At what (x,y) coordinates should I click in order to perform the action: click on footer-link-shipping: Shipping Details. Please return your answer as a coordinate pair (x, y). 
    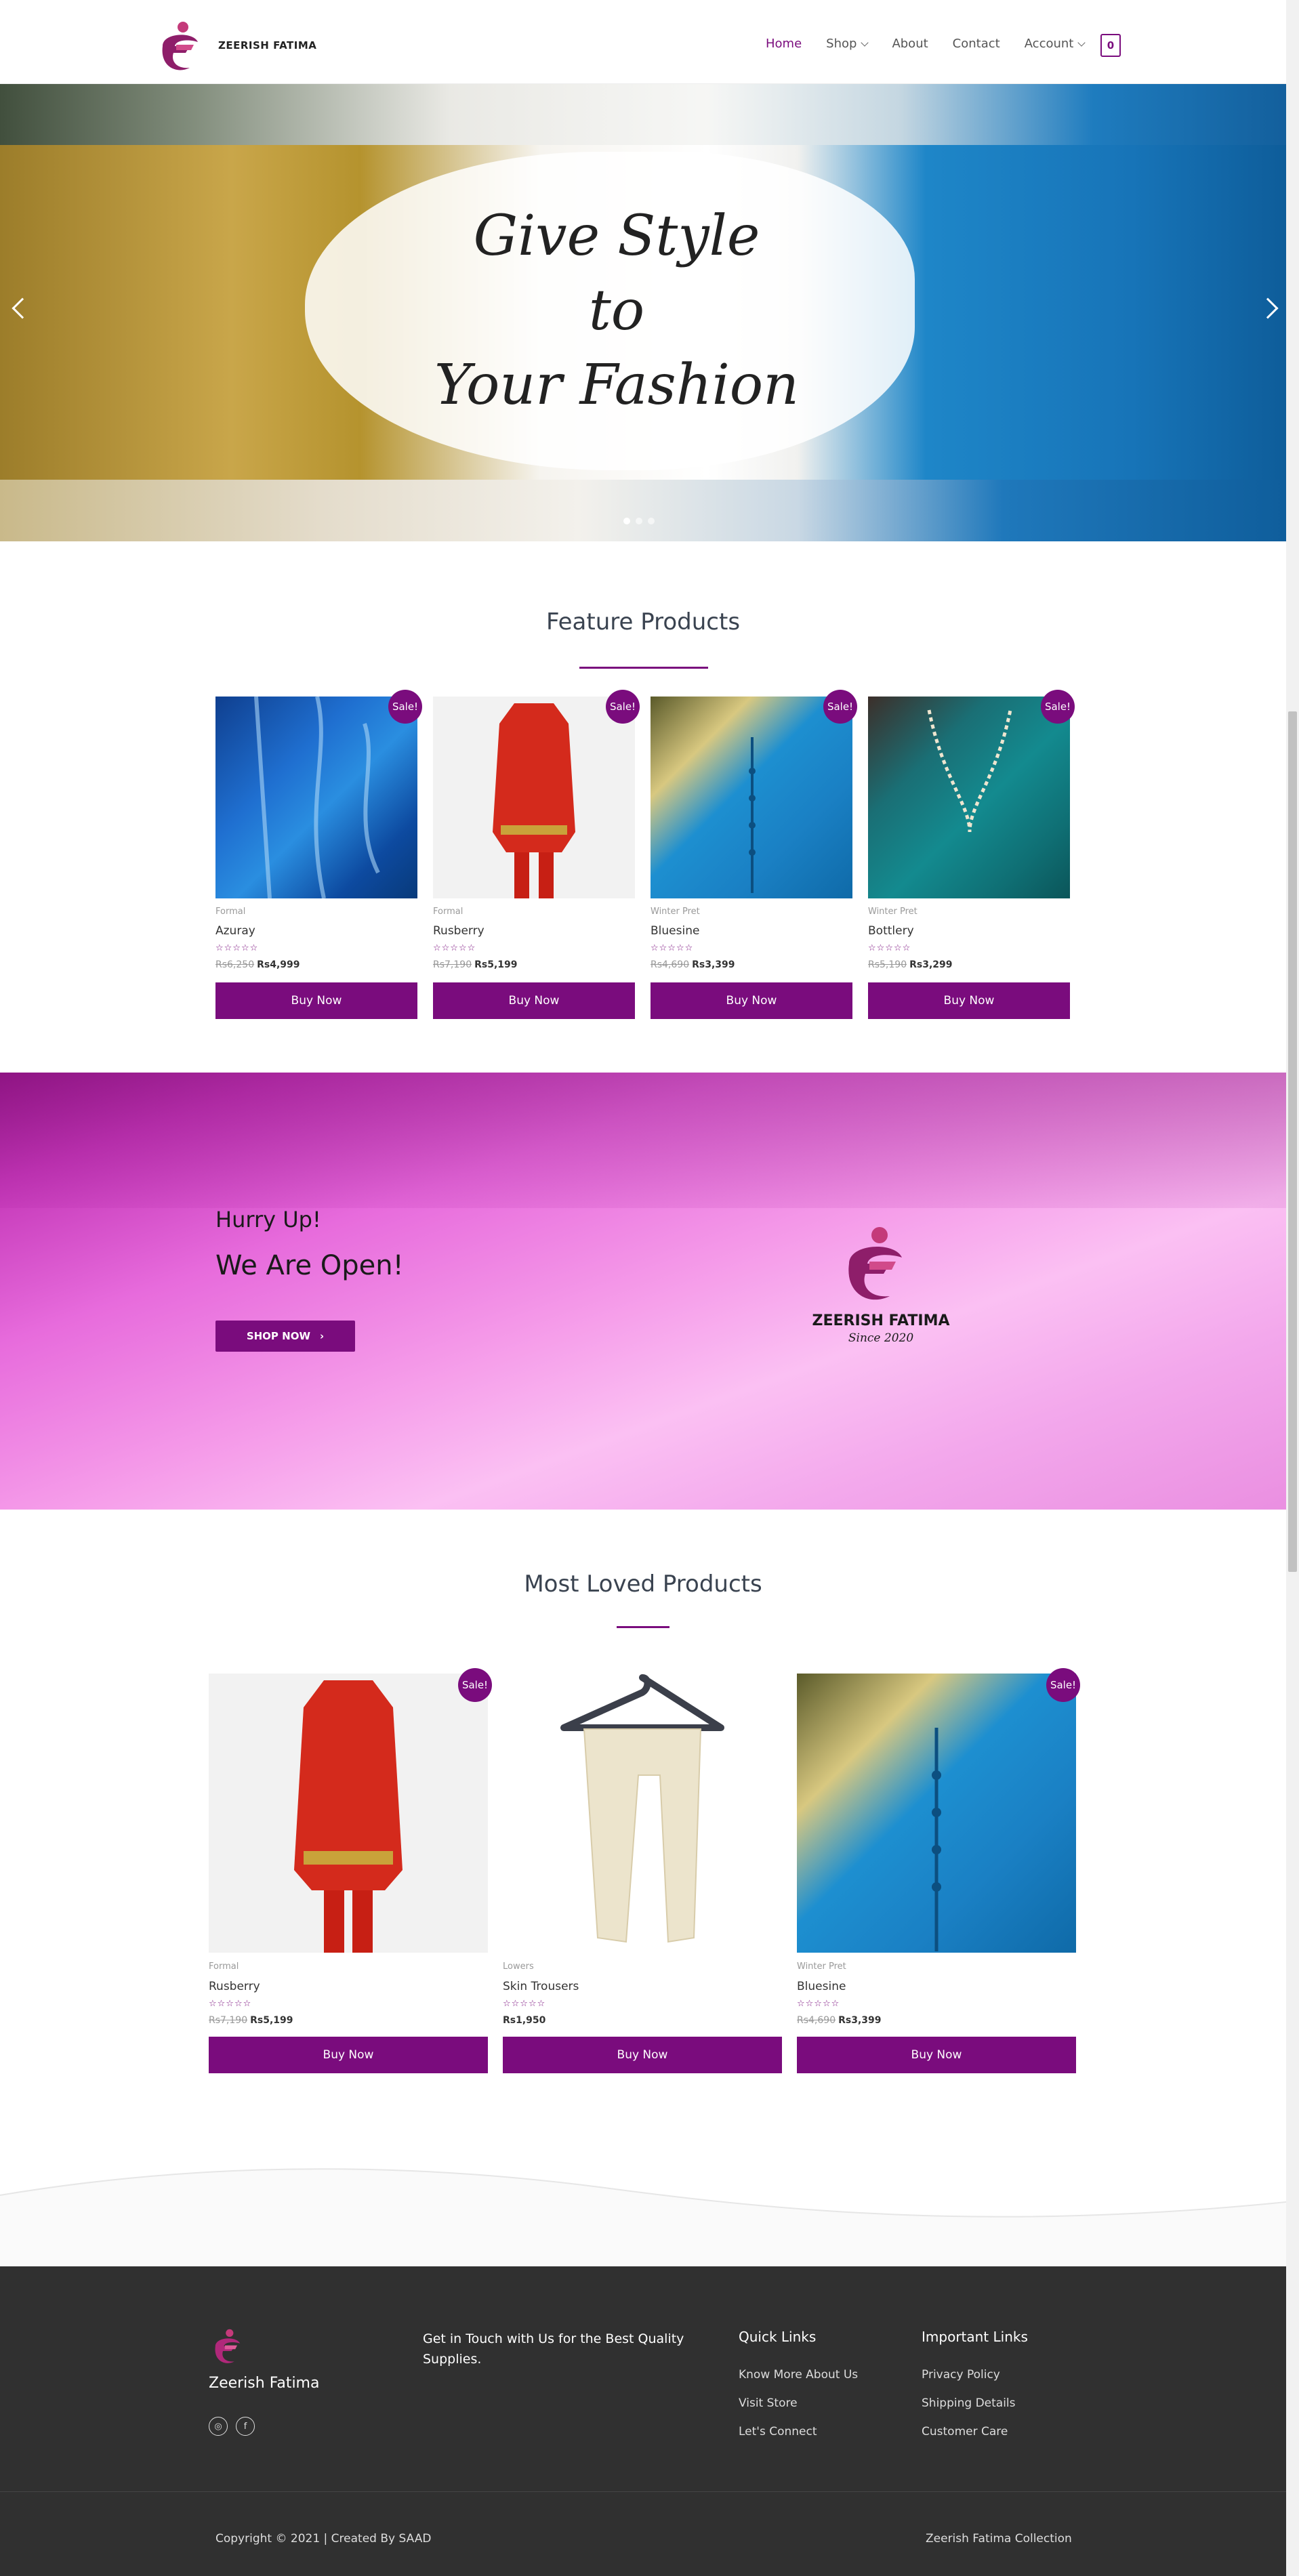
    Looking at the image, I should click on (969, 2403).